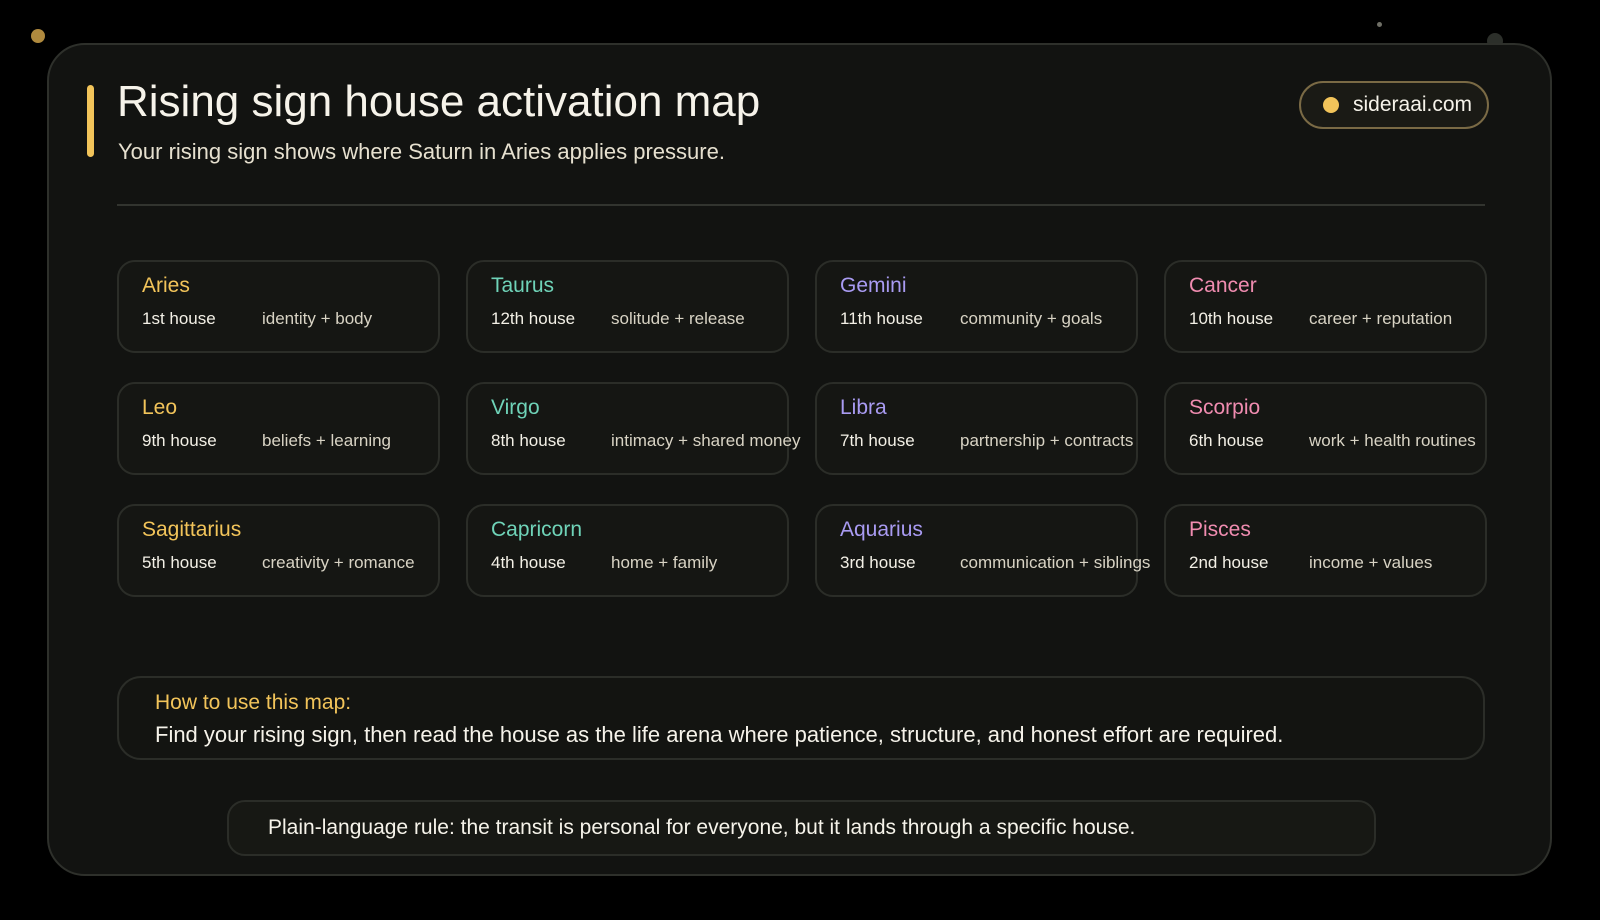  Describe the element at coordinates (1055, 562) in the screenshot. I see `life-arena: communication + siblings` at that location.